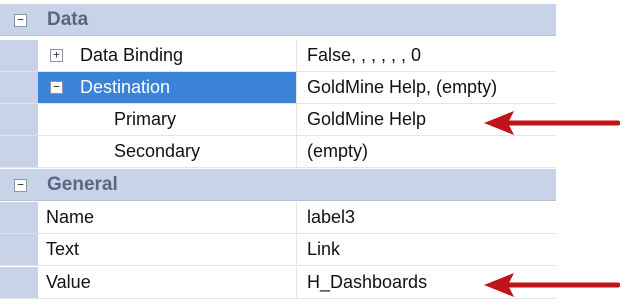  Describe the element at coordinates (278, 185) in the screenshot. I see `category-general: − General` at that location.